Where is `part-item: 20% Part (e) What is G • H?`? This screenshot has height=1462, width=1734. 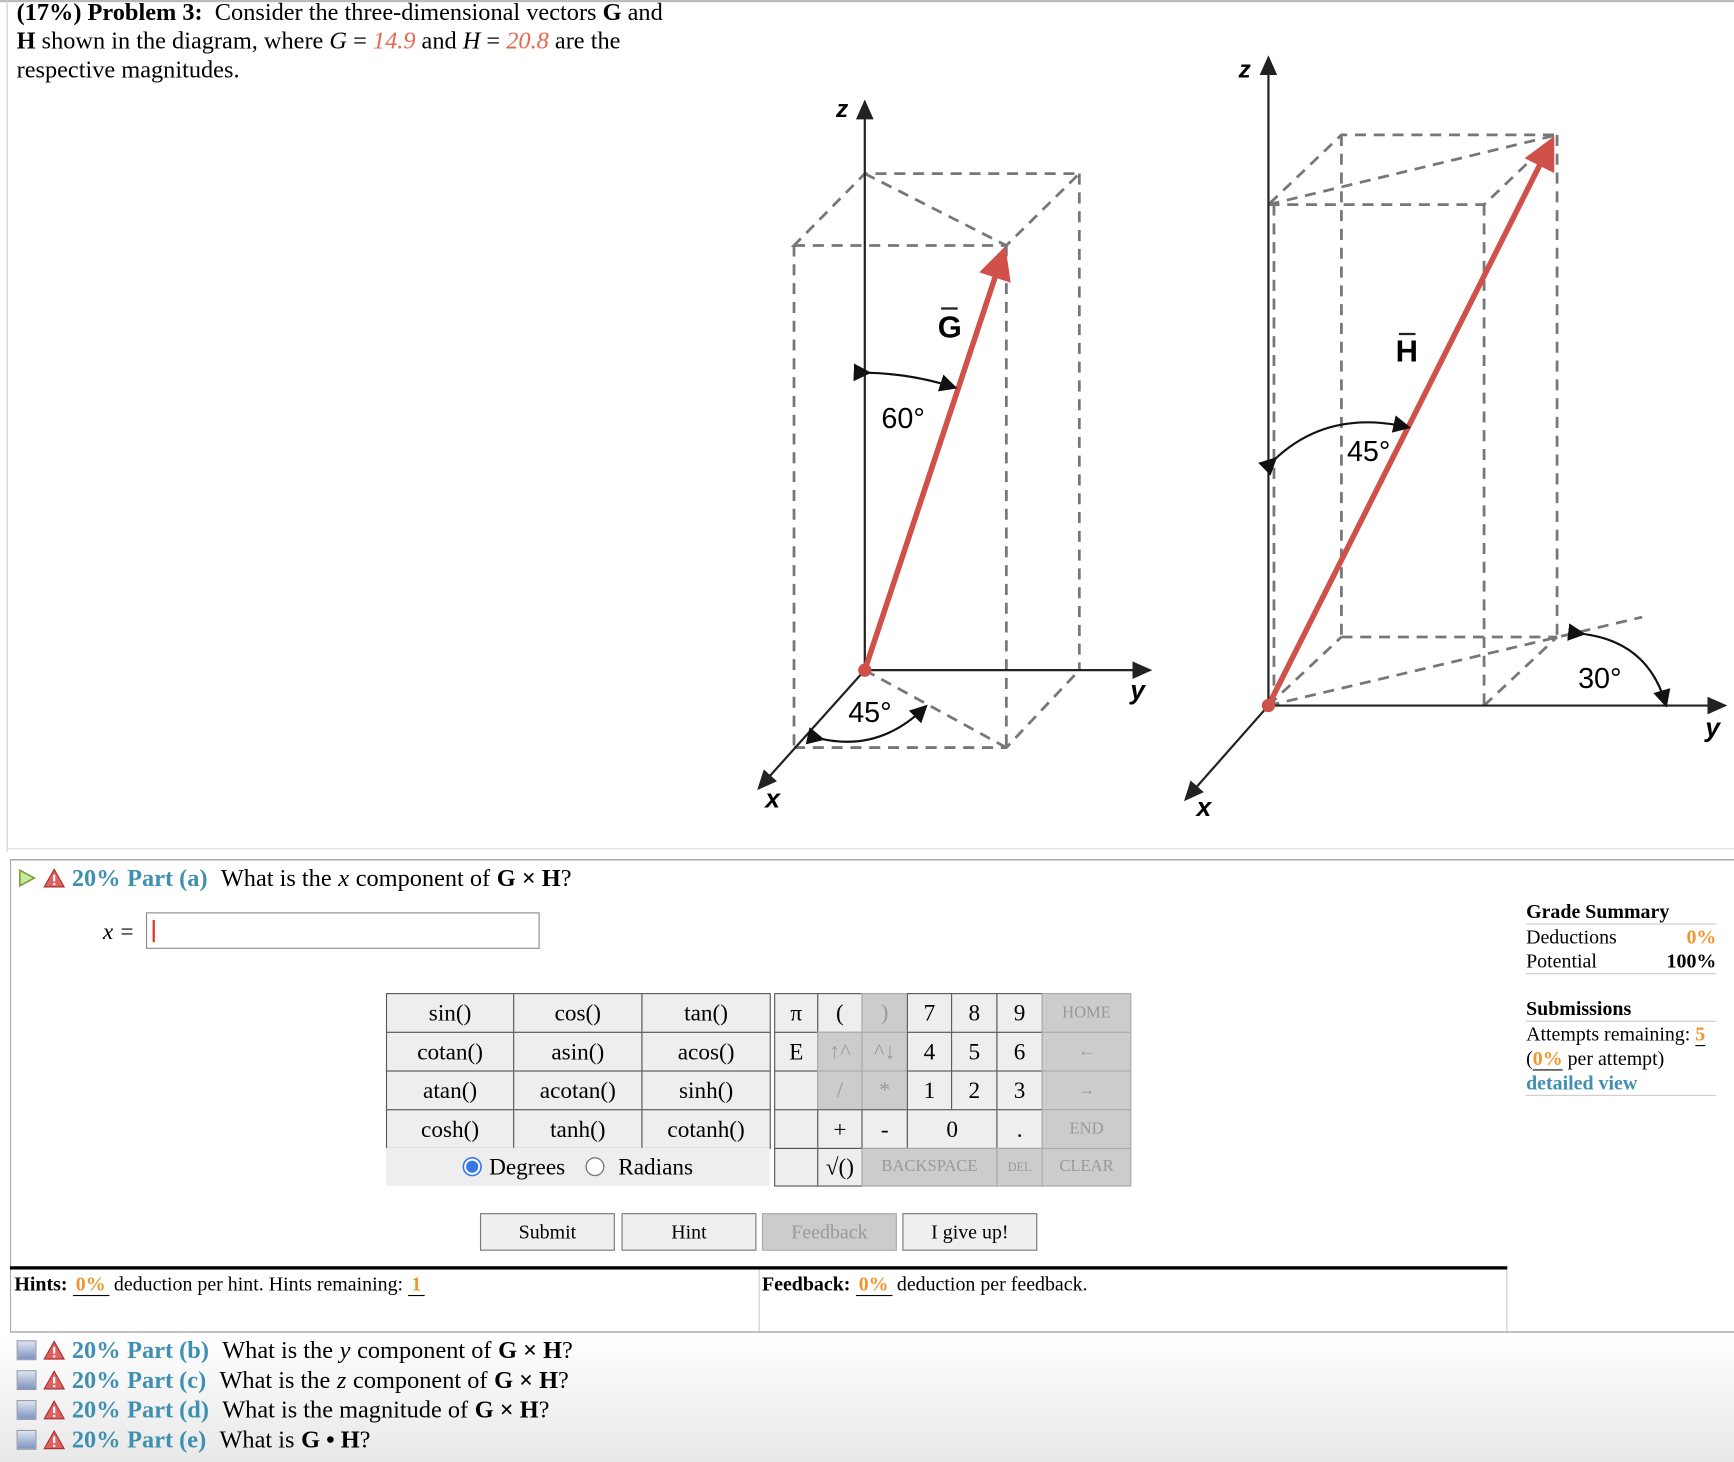
part-item: 20% Part (e) What is G • H? is located at coordinates (193, 1439).